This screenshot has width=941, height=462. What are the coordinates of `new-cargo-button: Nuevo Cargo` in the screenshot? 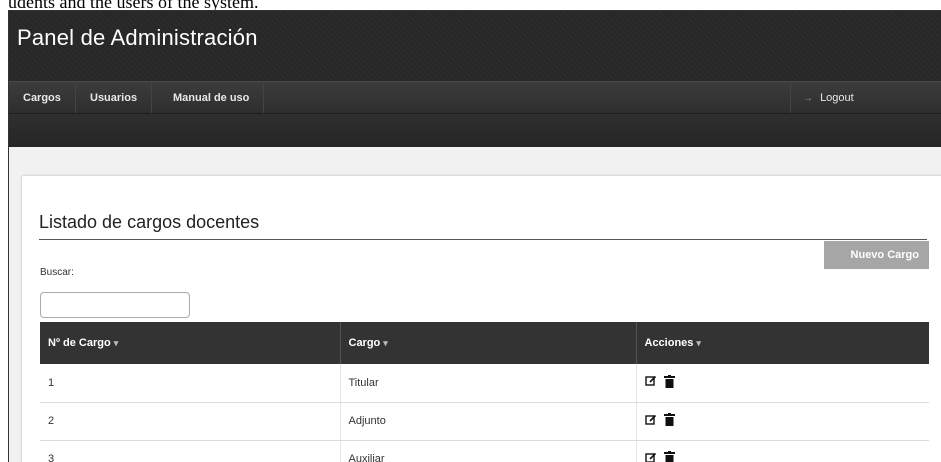 It's located at (876, 255).